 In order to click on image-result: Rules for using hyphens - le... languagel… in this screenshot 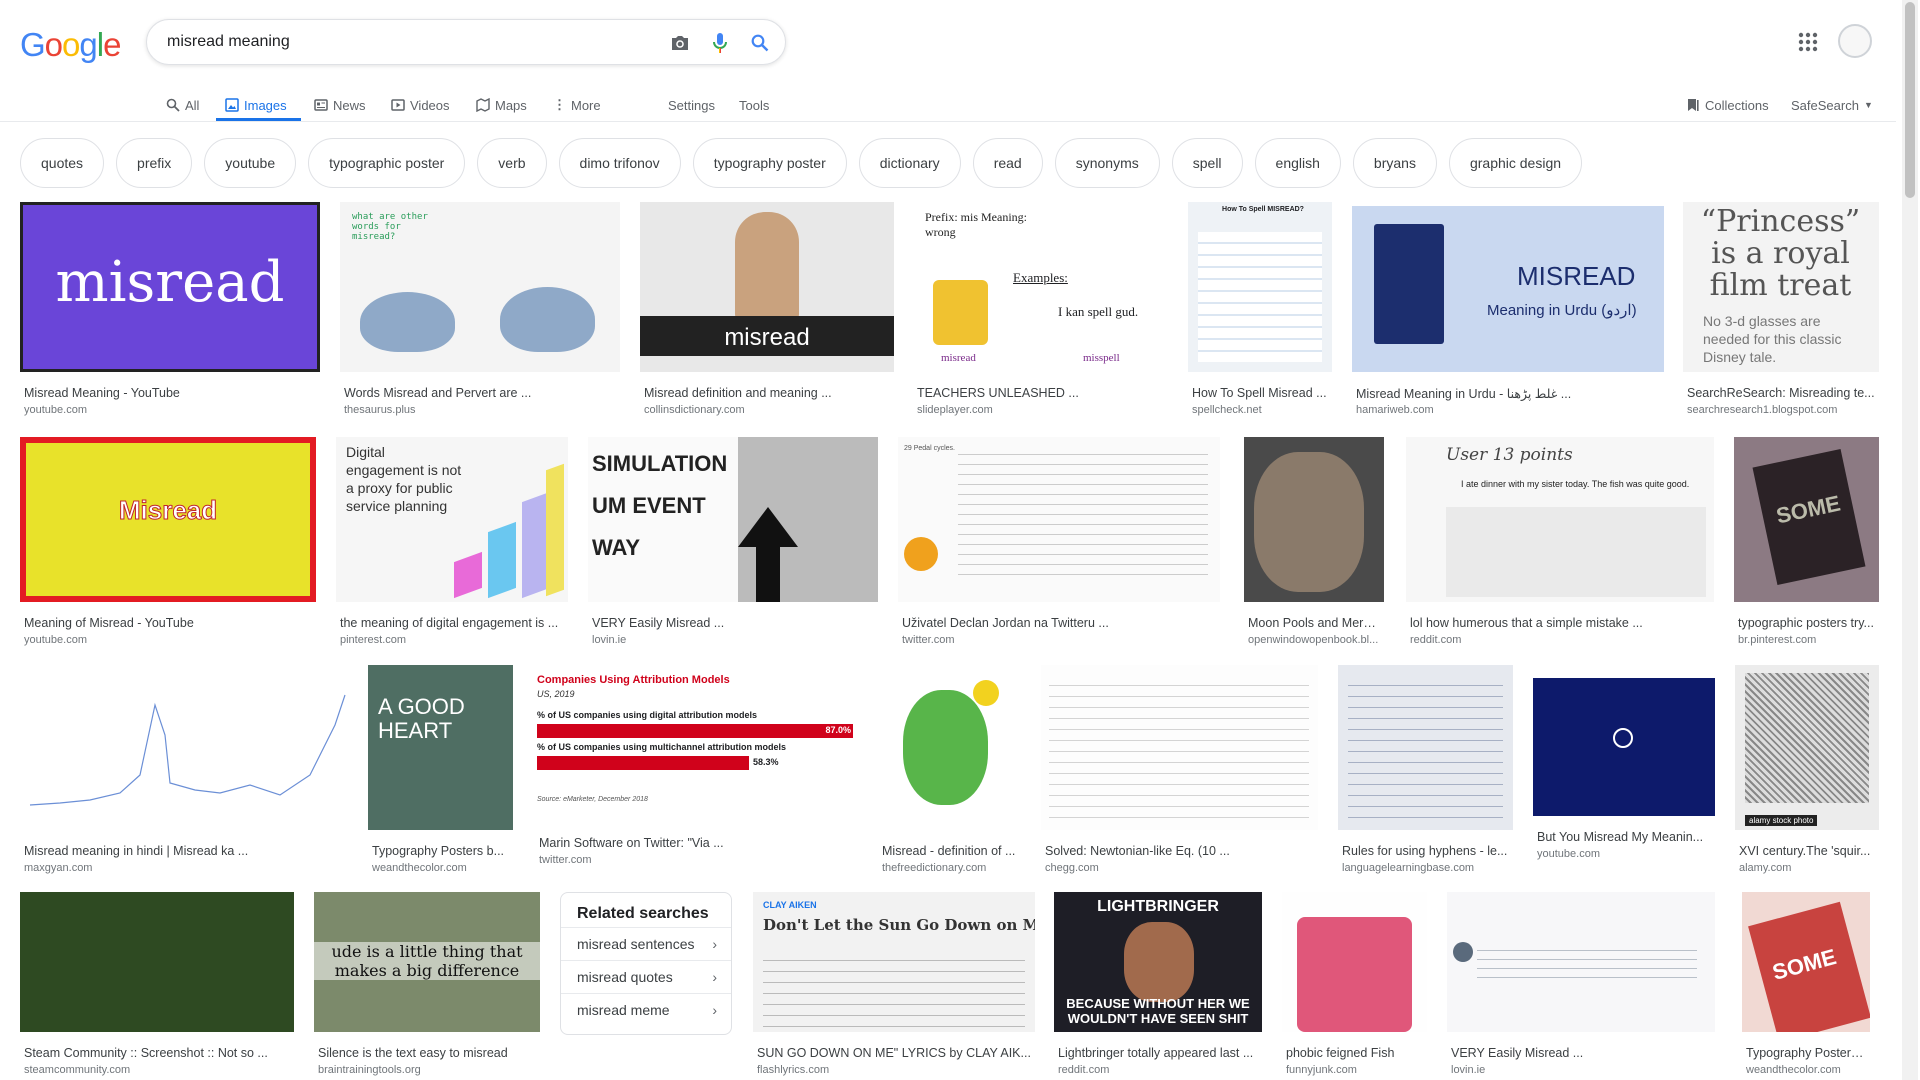, I will do `click(1425, 775)`.